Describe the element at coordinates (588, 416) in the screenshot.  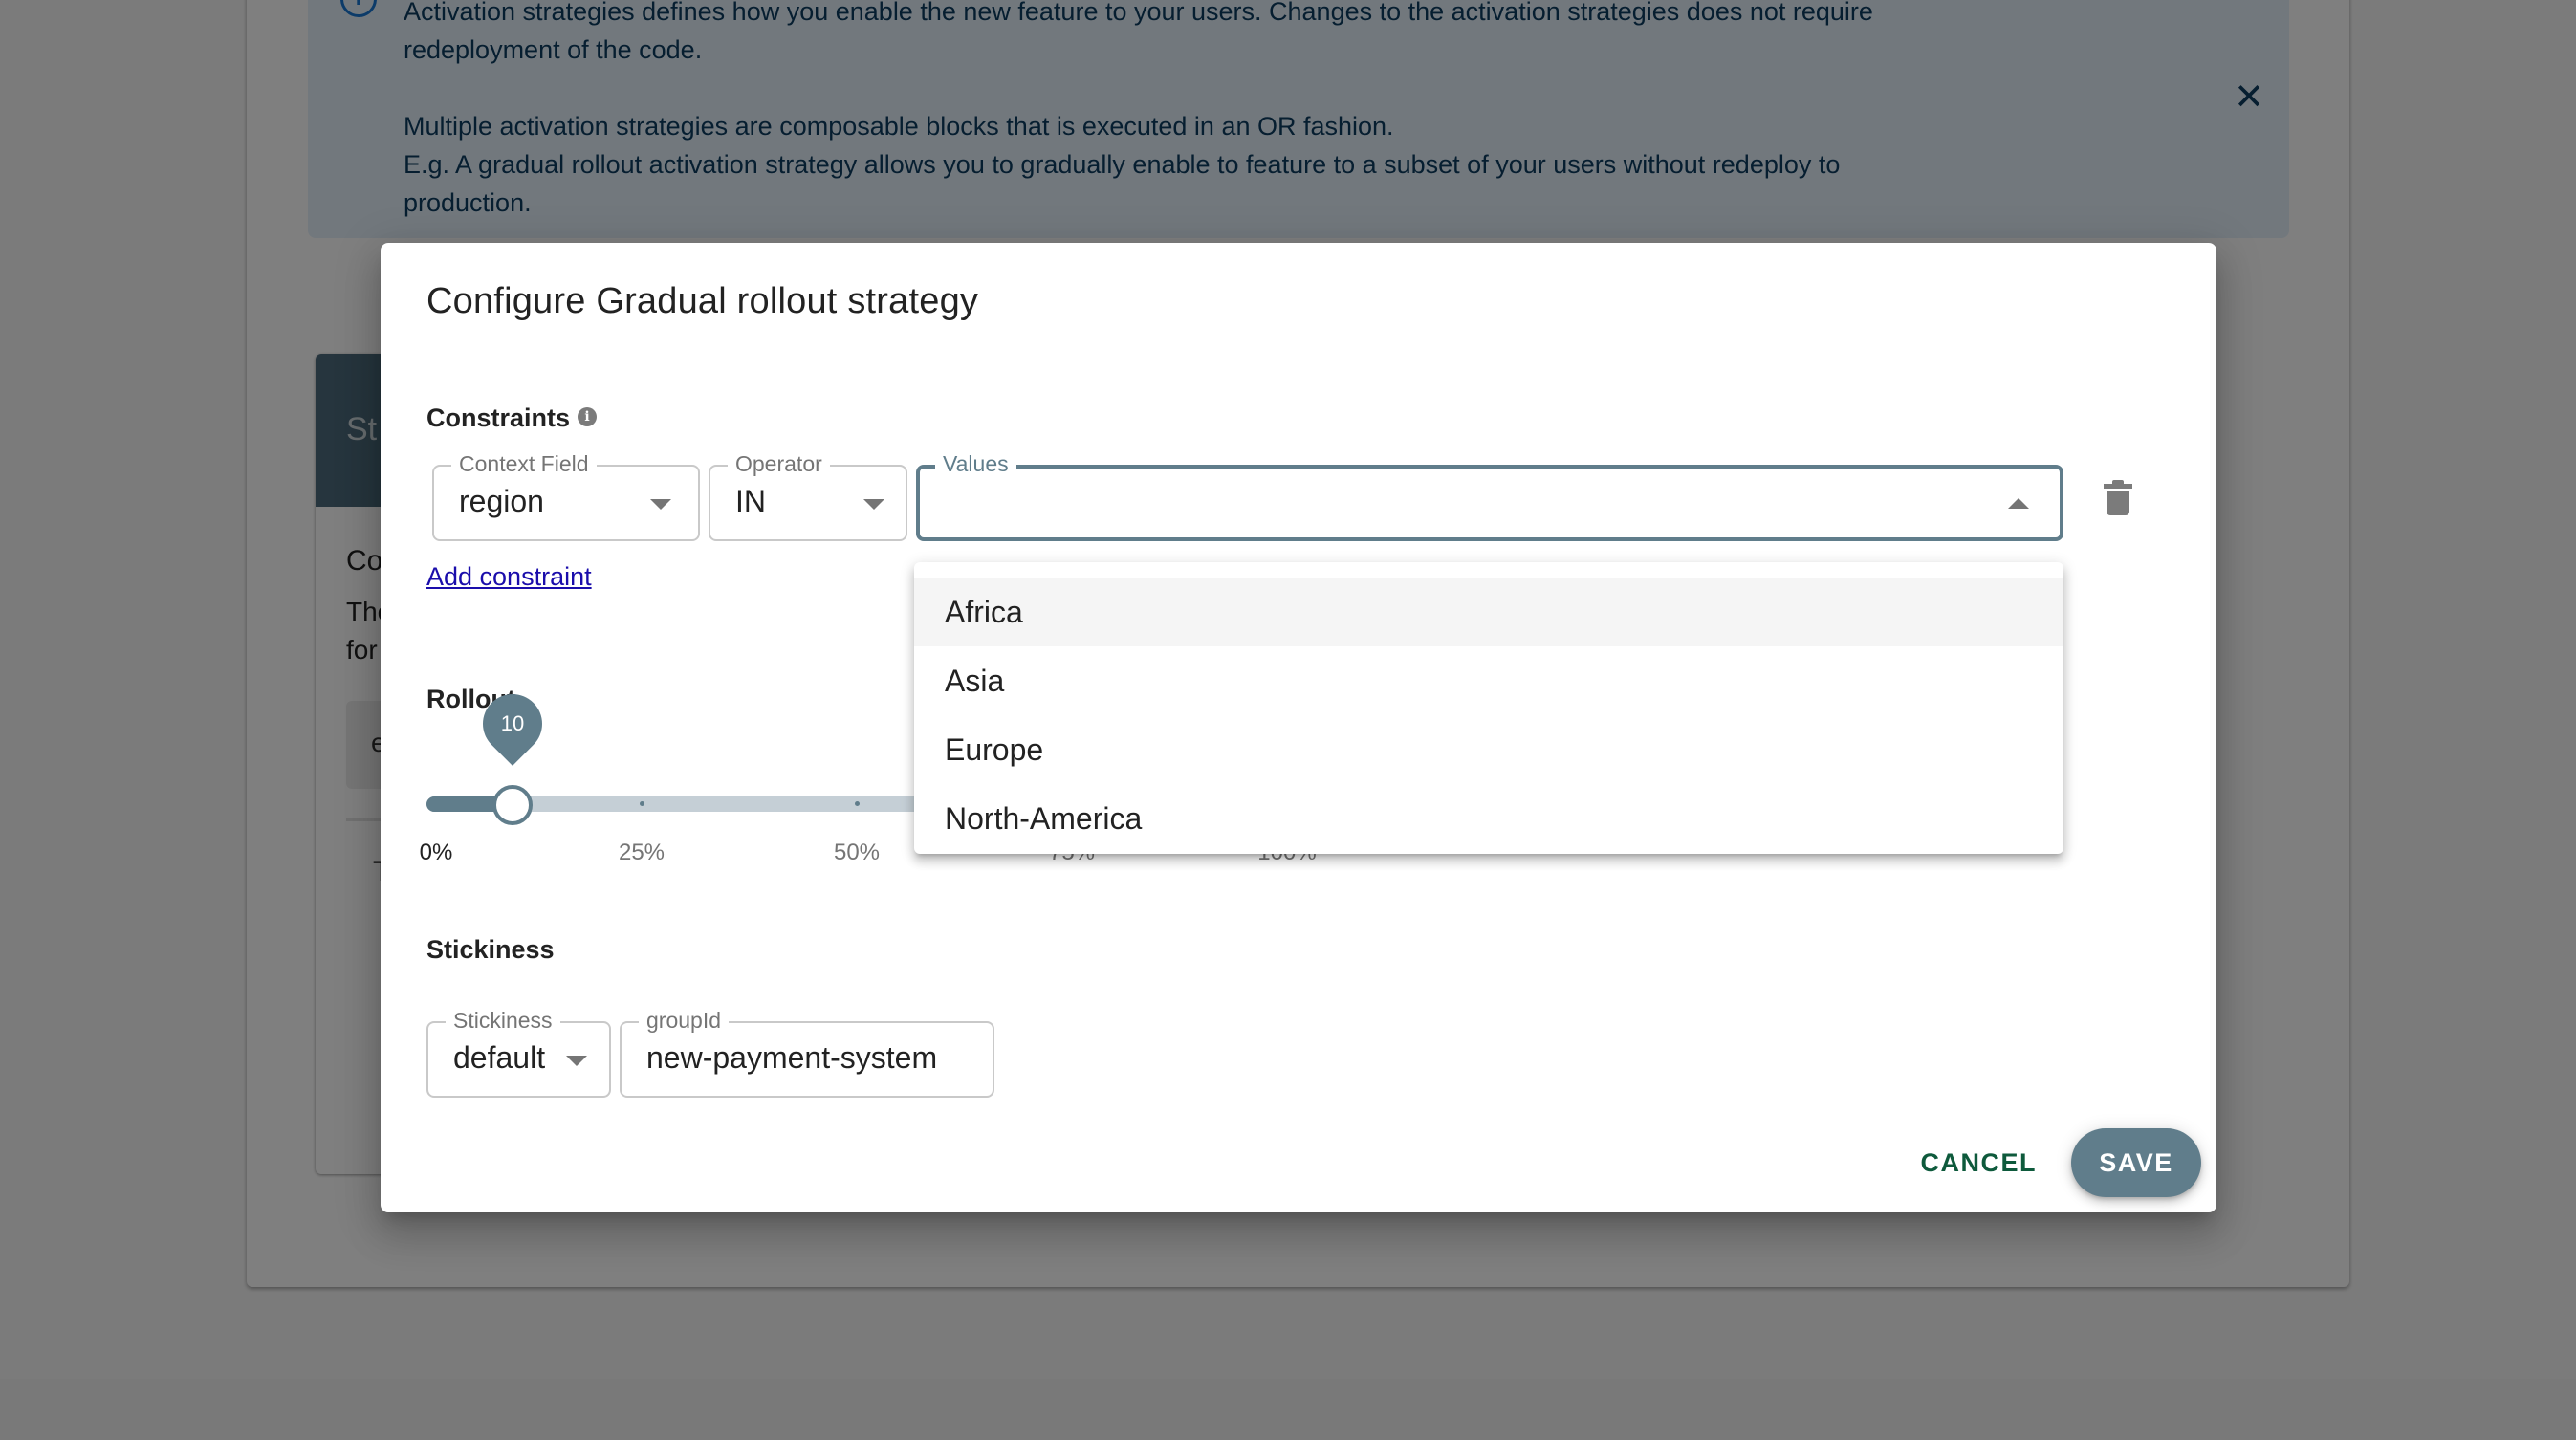
I see `info-icon: i` at that location.